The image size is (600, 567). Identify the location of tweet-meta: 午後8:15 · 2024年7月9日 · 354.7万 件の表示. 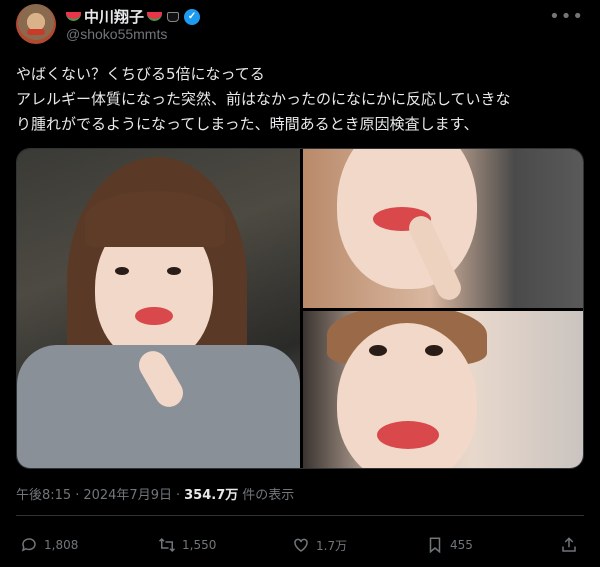
(155, 493).